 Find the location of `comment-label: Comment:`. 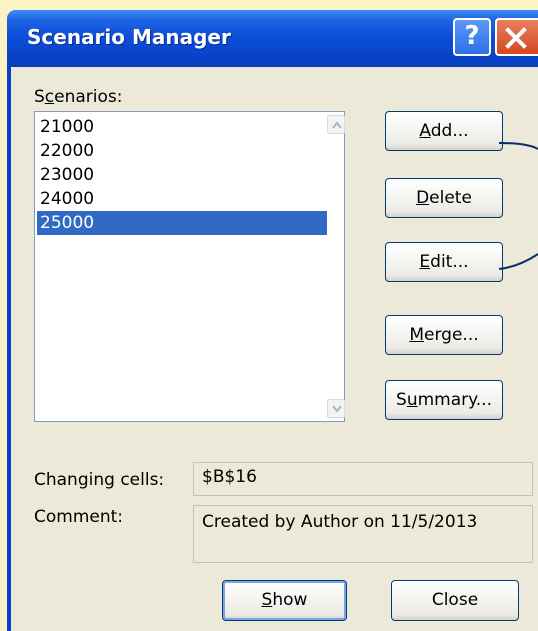

comment-label: Comment: is located at coordinates (79, 517).